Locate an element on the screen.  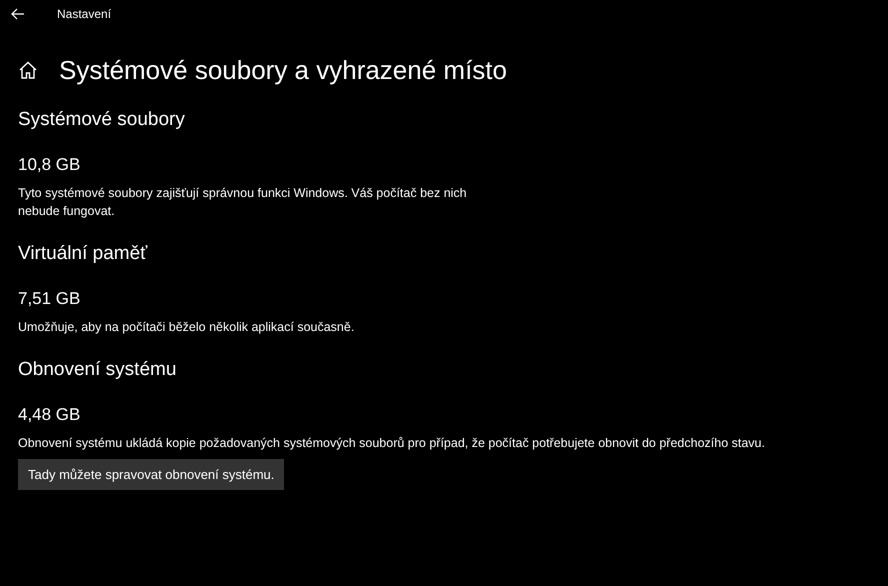
home-icon is located at coordinates (28, 70).